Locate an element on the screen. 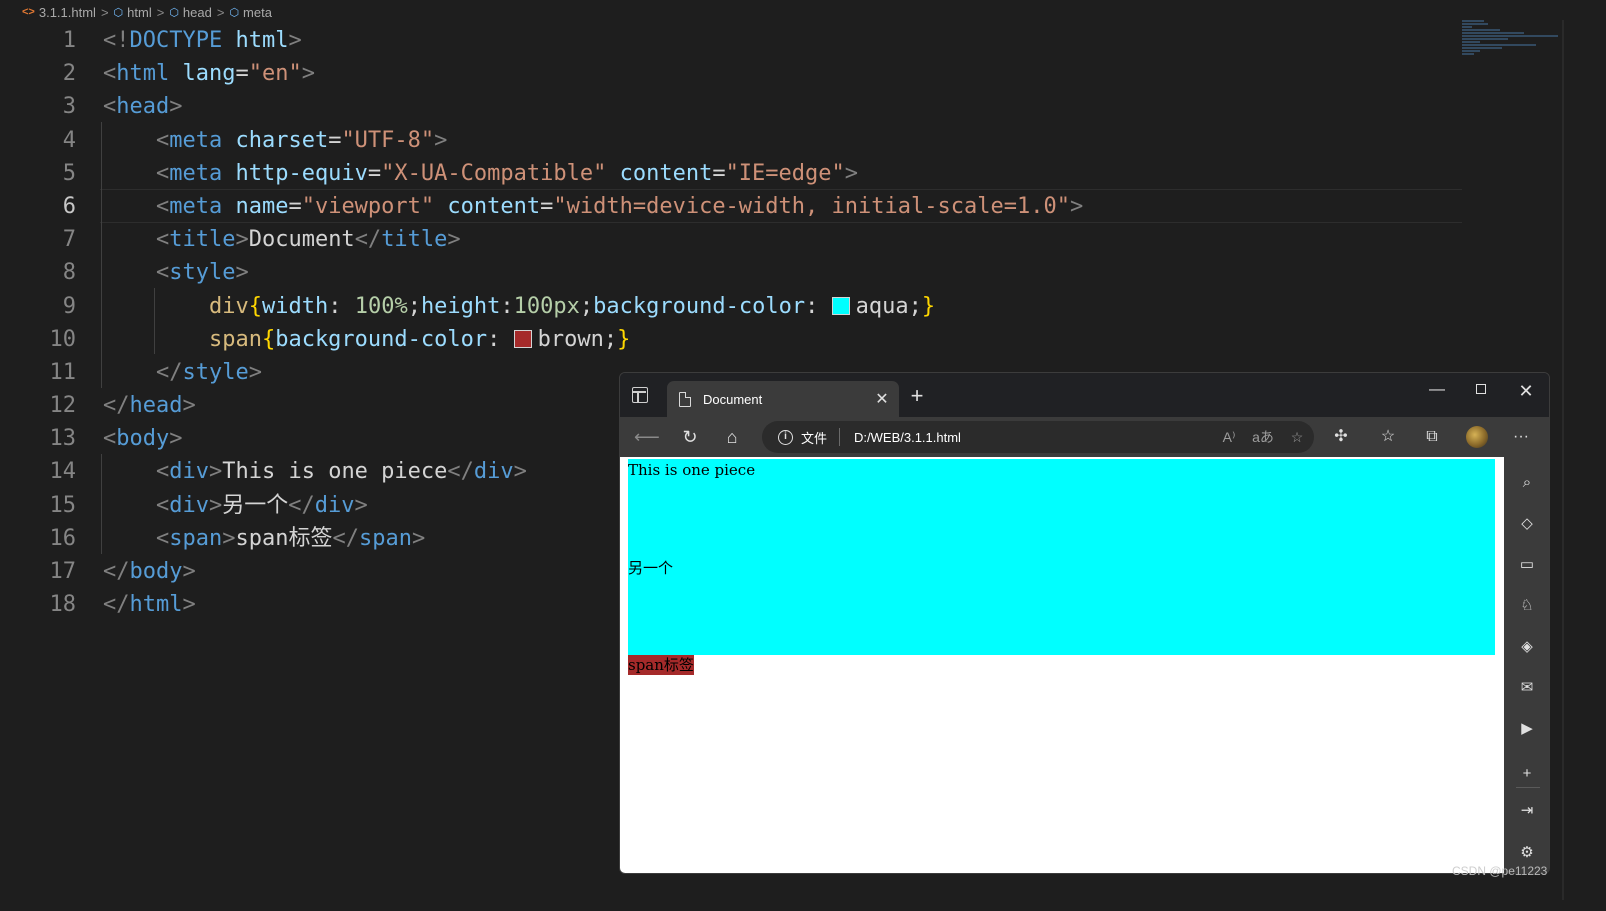 The image size is (1606, 911). extensions-icon: ✣ is located at coordinates (1341, 437).